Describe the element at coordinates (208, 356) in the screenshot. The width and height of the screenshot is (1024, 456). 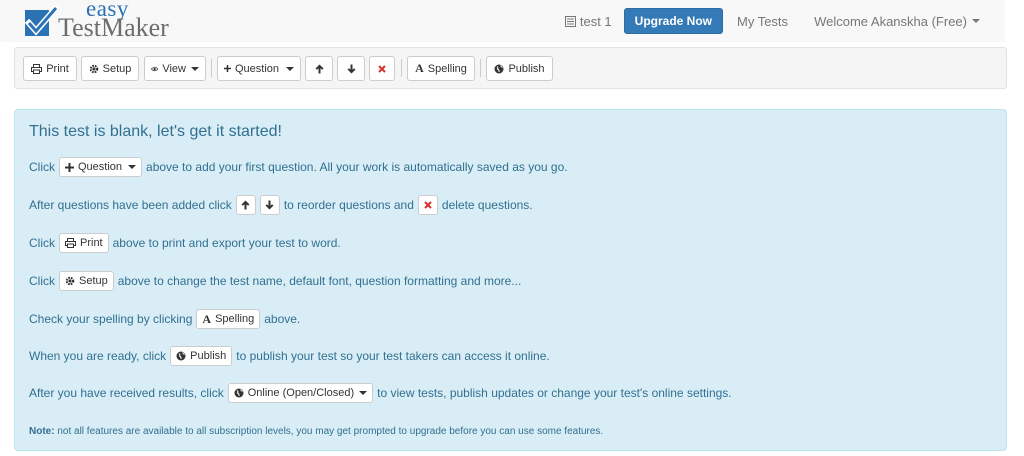
I see `inline-publish-label: Publish` at that location.